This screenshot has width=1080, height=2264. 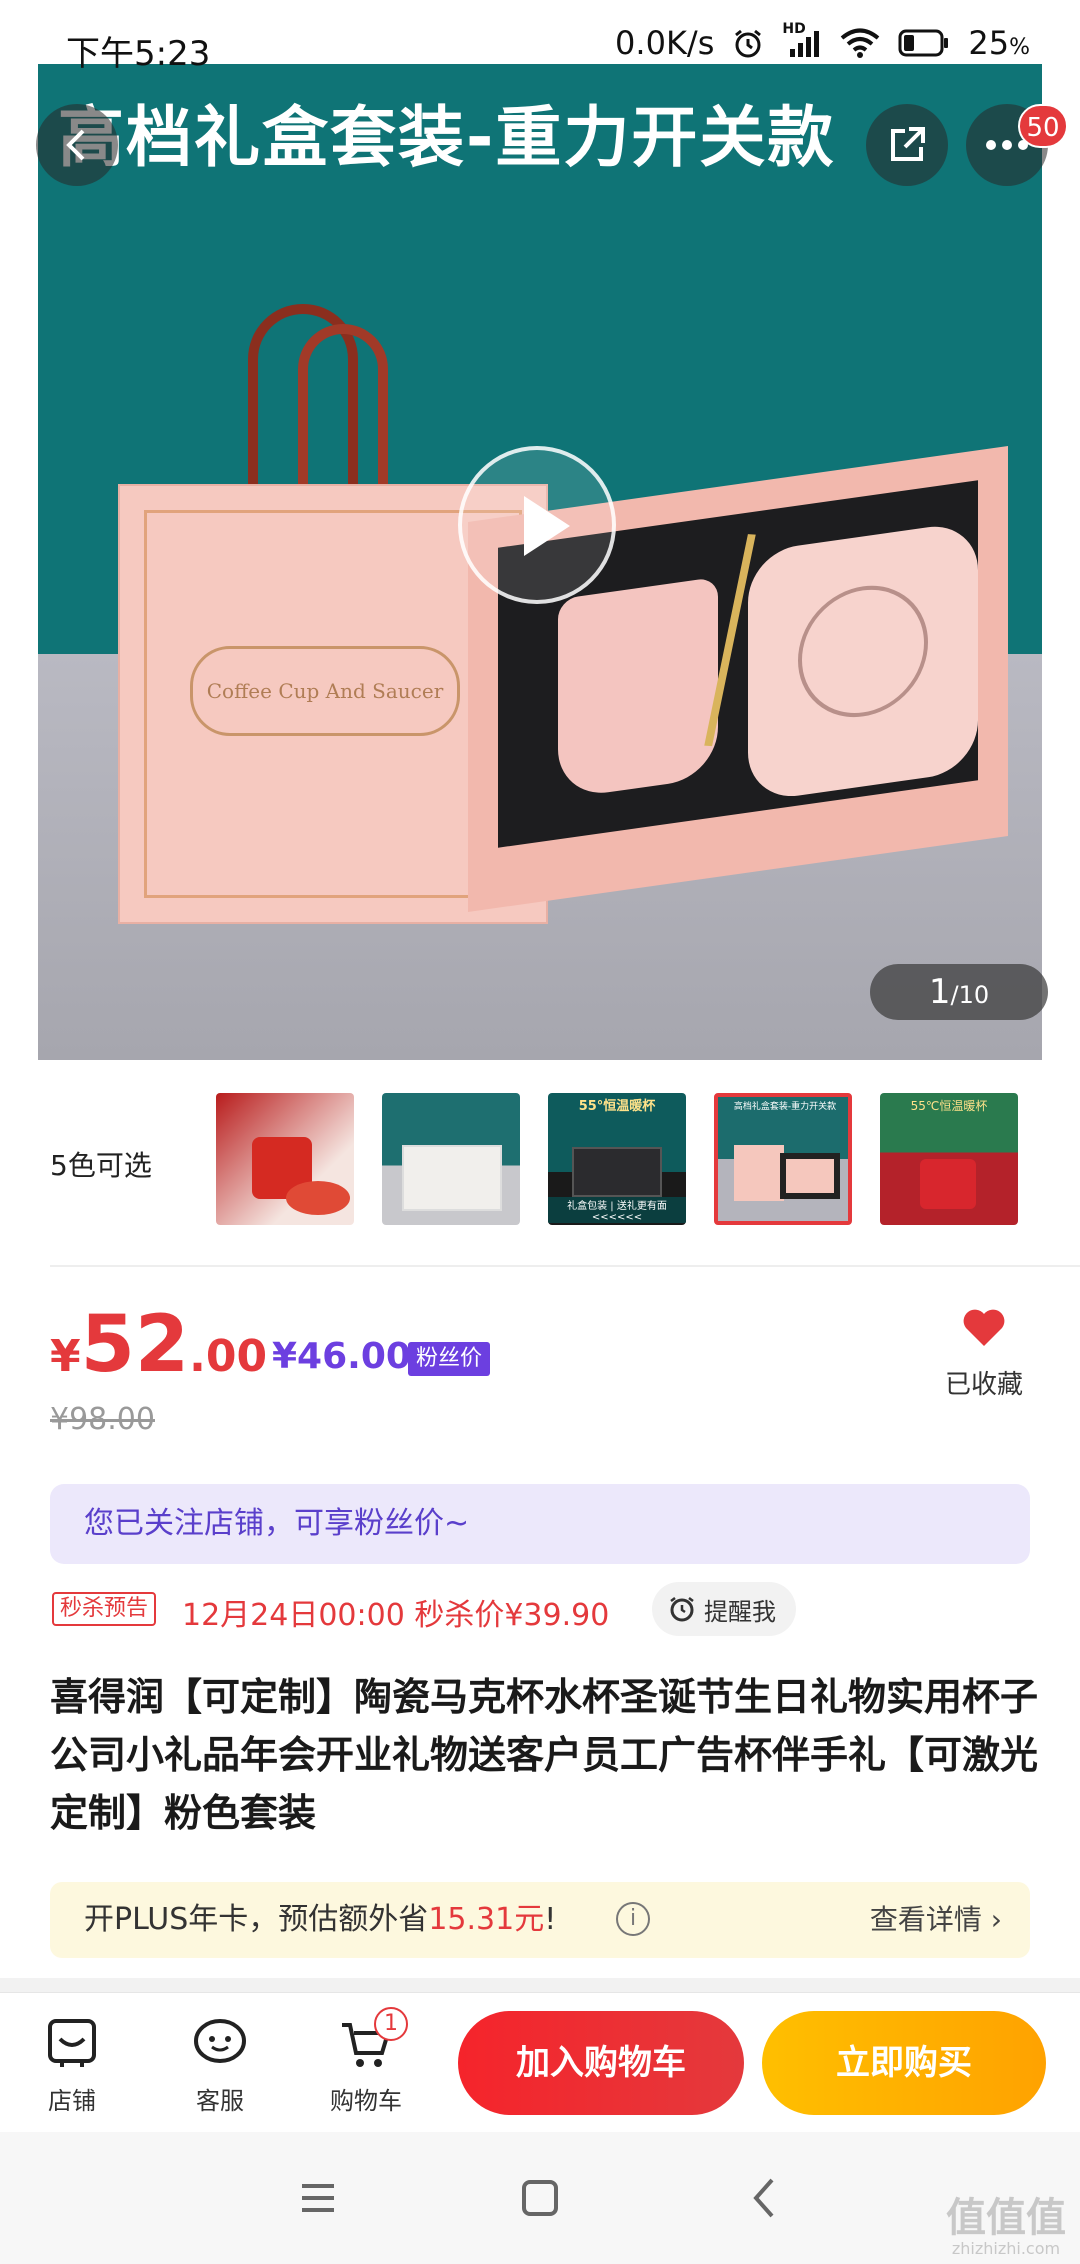 What do you see at coordinates (665, 43) in the screenshot?
I see `net-speed: 0.0K/s` at bounding box center [665, 43].